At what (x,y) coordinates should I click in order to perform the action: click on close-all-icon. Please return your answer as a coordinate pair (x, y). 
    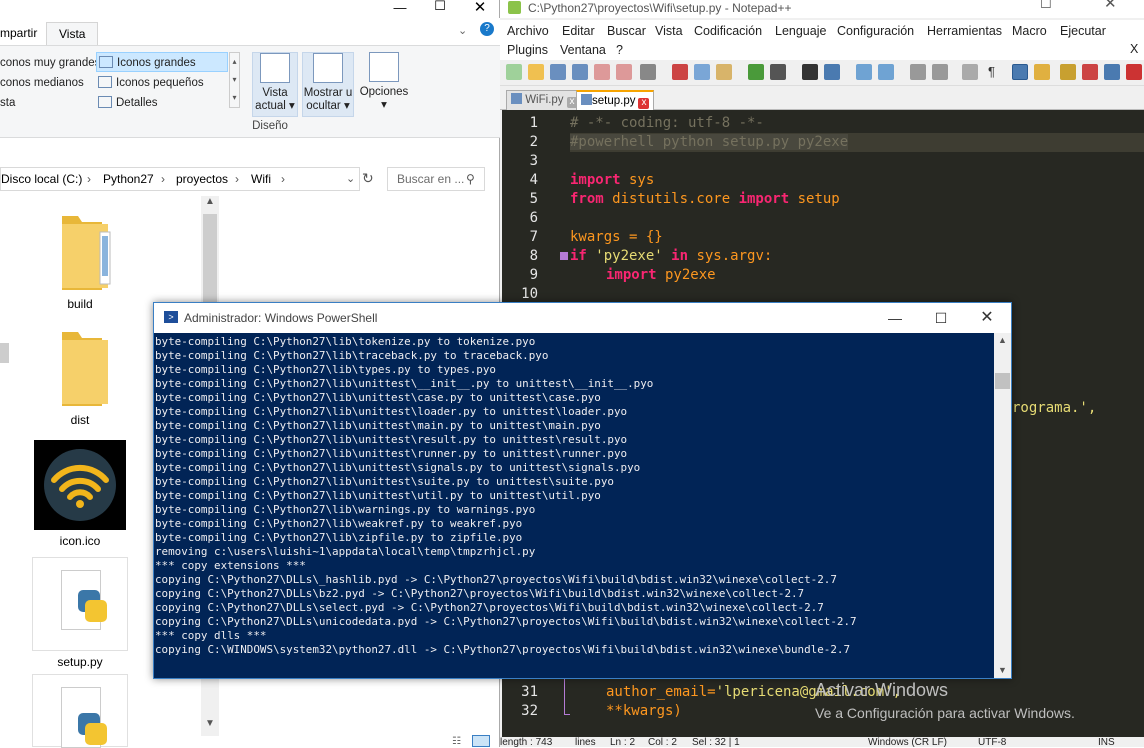
    Looking at the image, I should click on (624, 72).